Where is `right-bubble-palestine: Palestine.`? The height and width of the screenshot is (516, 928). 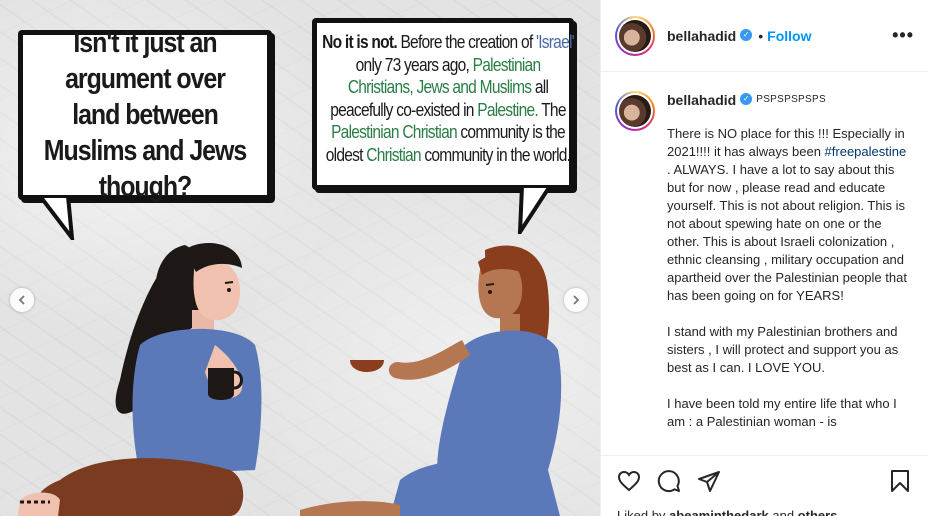
right-bubble-palestine: Palestine. is located at coordinates (507, 109).